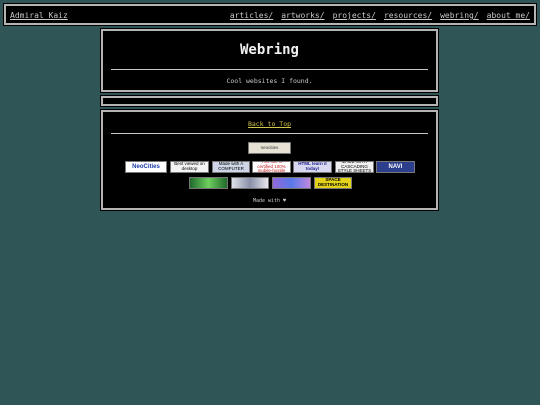 Image resolution: width=540 pixels, height=405 pixels. I want to click on nav-artworks-link: artworks/, so click(302, 15).